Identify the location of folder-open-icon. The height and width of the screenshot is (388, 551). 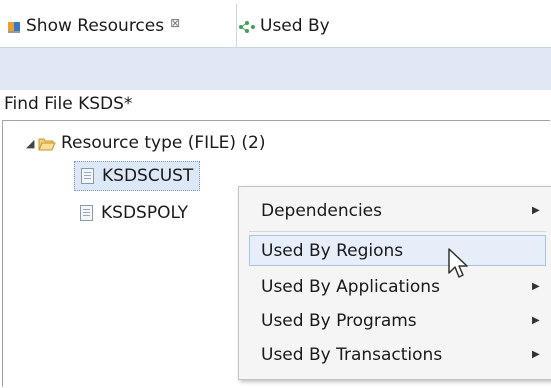
(47, 143).